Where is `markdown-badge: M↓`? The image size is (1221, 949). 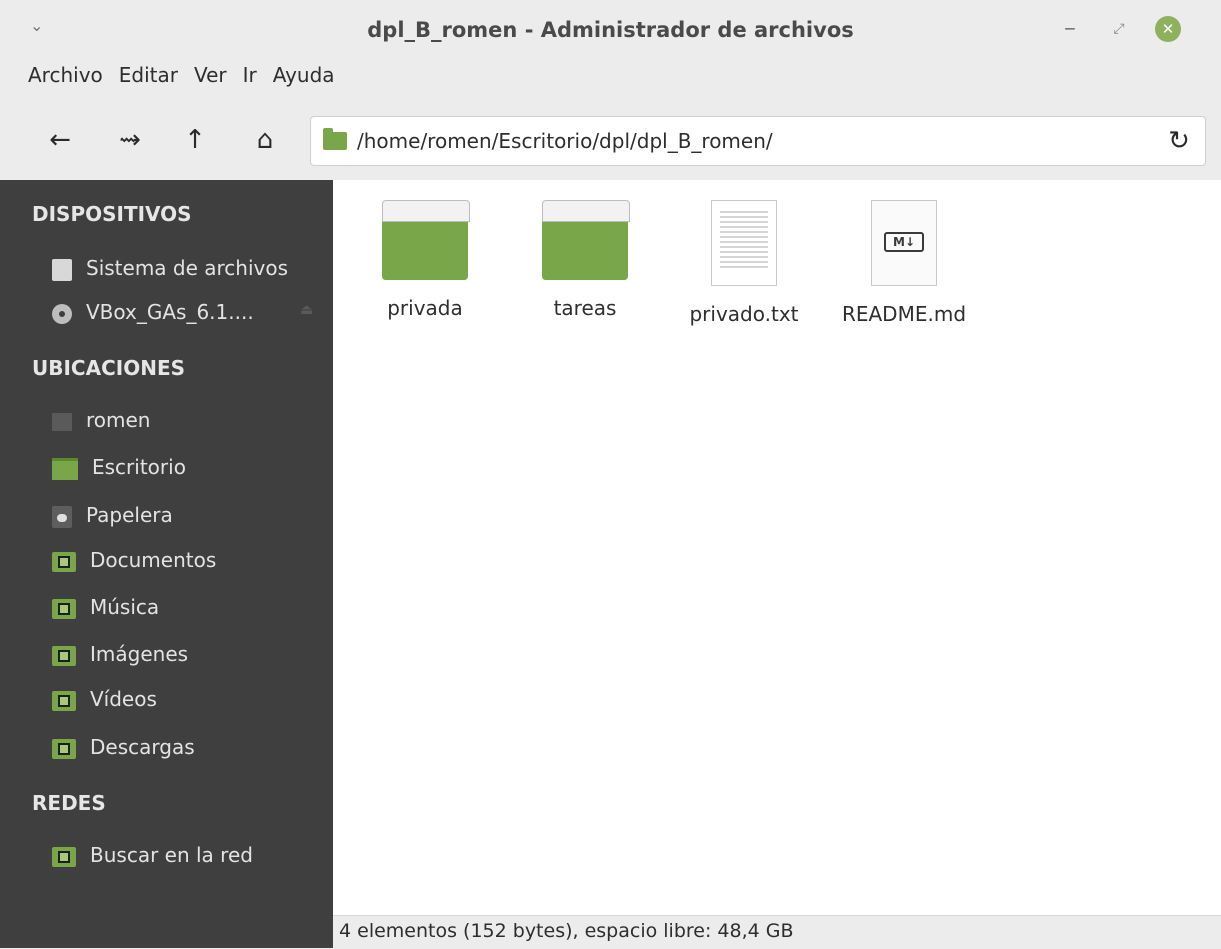 markdown-badge: M↓ is located at coordinates (904, 242).